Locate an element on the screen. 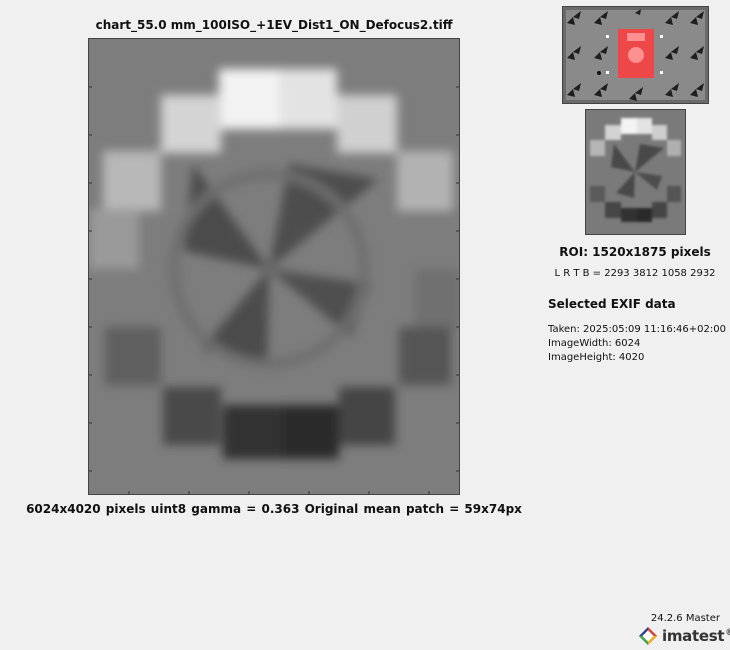 The width and height of the screenshot is (730, 650). exif-heading: Selected EXIF data is located at coordinates (612, 304).